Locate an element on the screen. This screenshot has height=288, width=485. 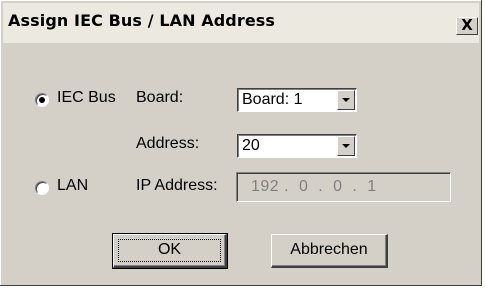
radio-selected-dot is located at coordinates (42, 100).